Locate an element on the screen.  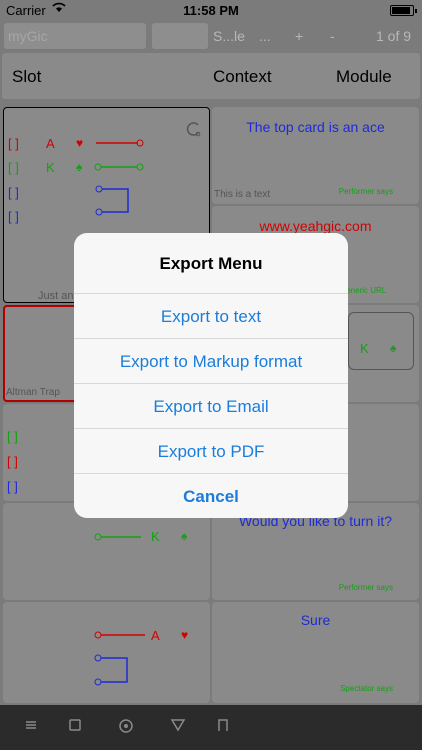
export-to-markup-button: Export to Markup format is located at coordinates (211, 360).